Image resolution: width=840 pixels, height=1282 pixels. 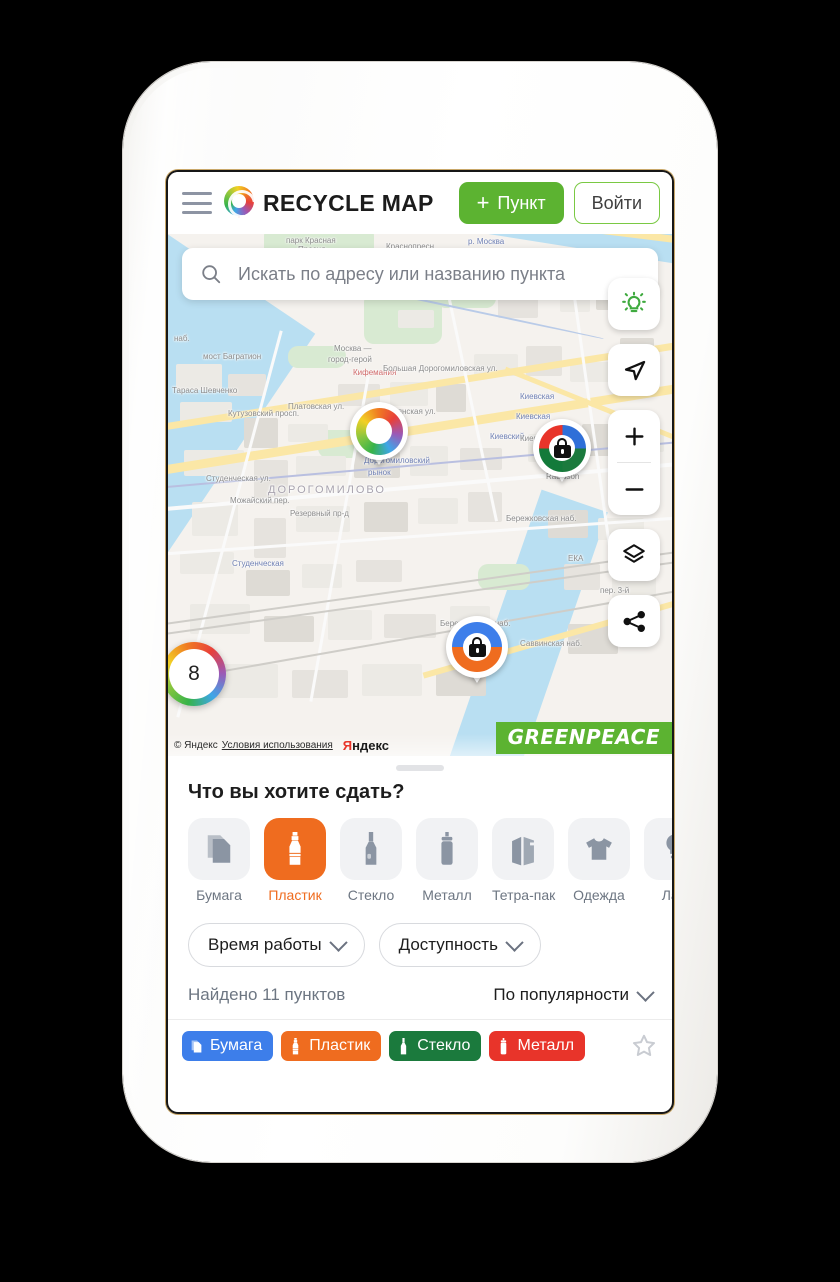 I want to click on yandex-copyright: © Яндекс, so click(x=196, y=745).